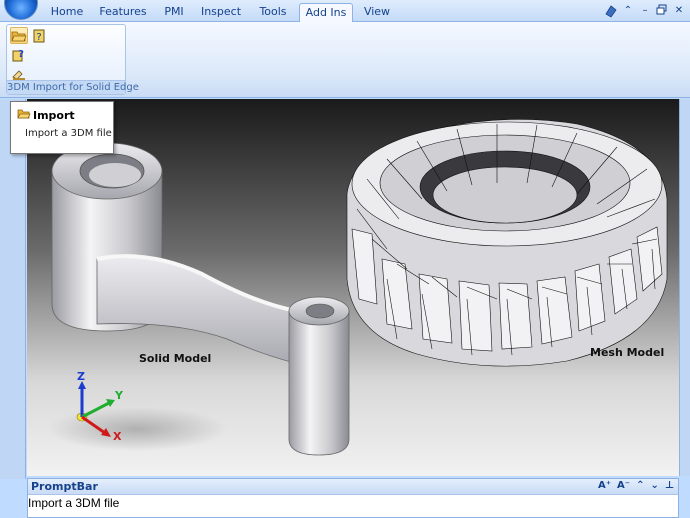 The height and width of the screenshot is (518, 690). What do you see at coordinates (81, 376) in the screenshot?
I see `axis-z-label: Z` at bounding box center [81, 376].